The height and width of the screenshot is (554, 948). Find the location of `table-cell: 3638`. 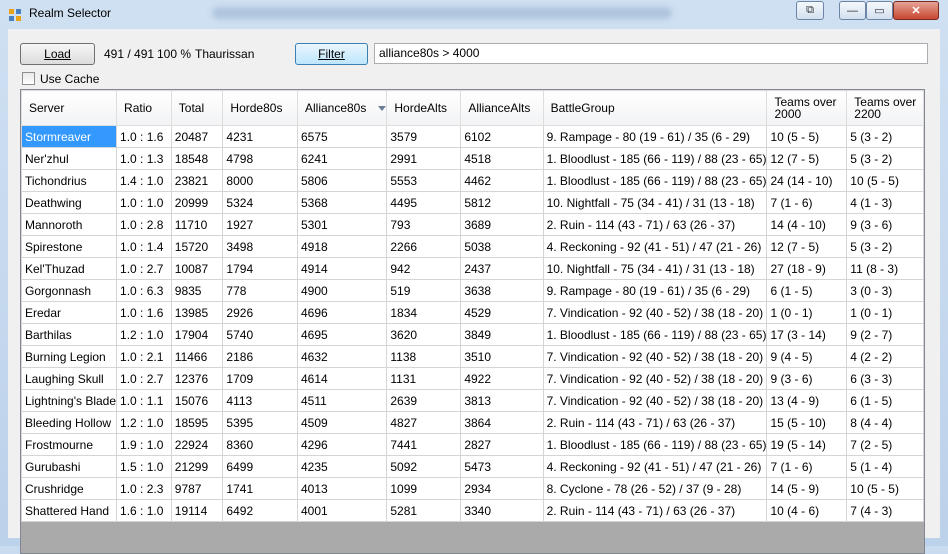

table-cell: 3638 is located at coordinates (502, 290).